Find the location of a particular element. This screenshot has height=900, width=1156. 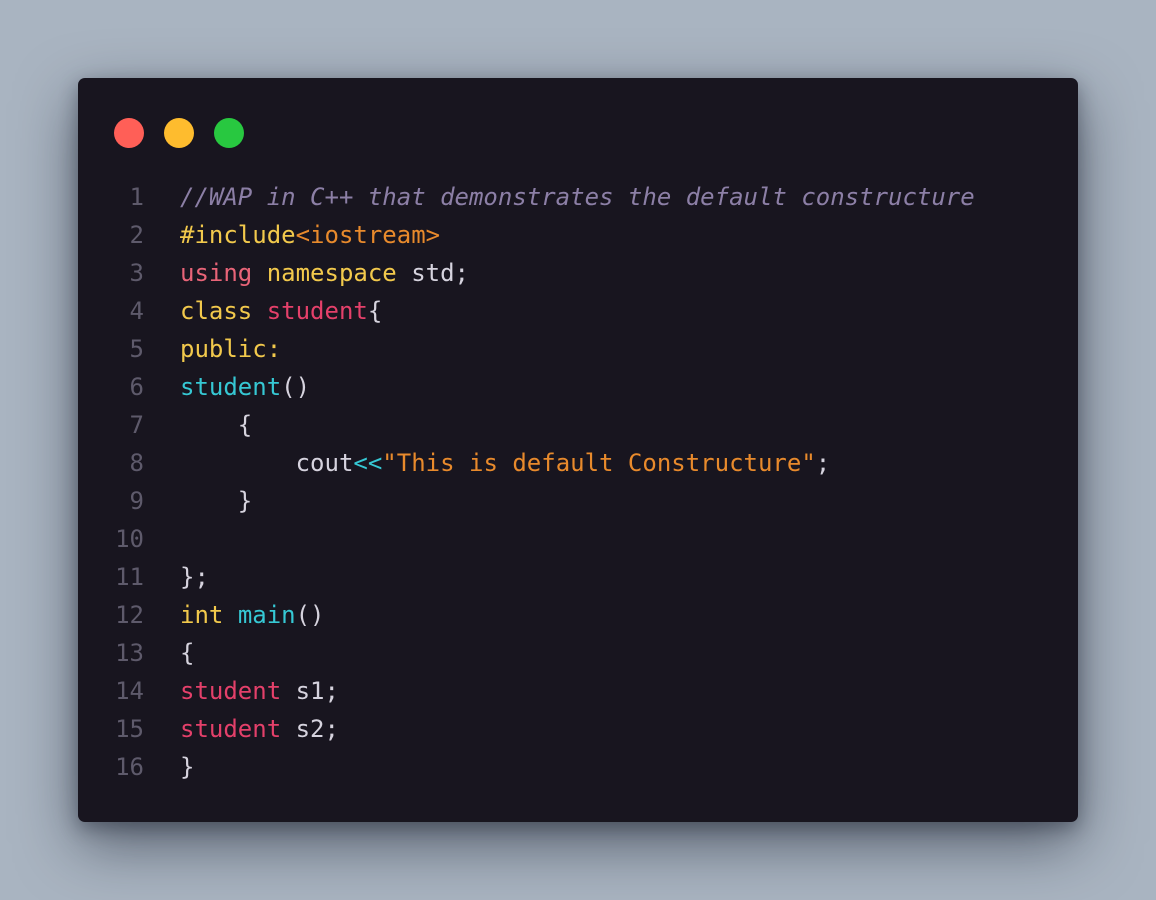

code-line: 11}; is located at coordinates (578, 577).